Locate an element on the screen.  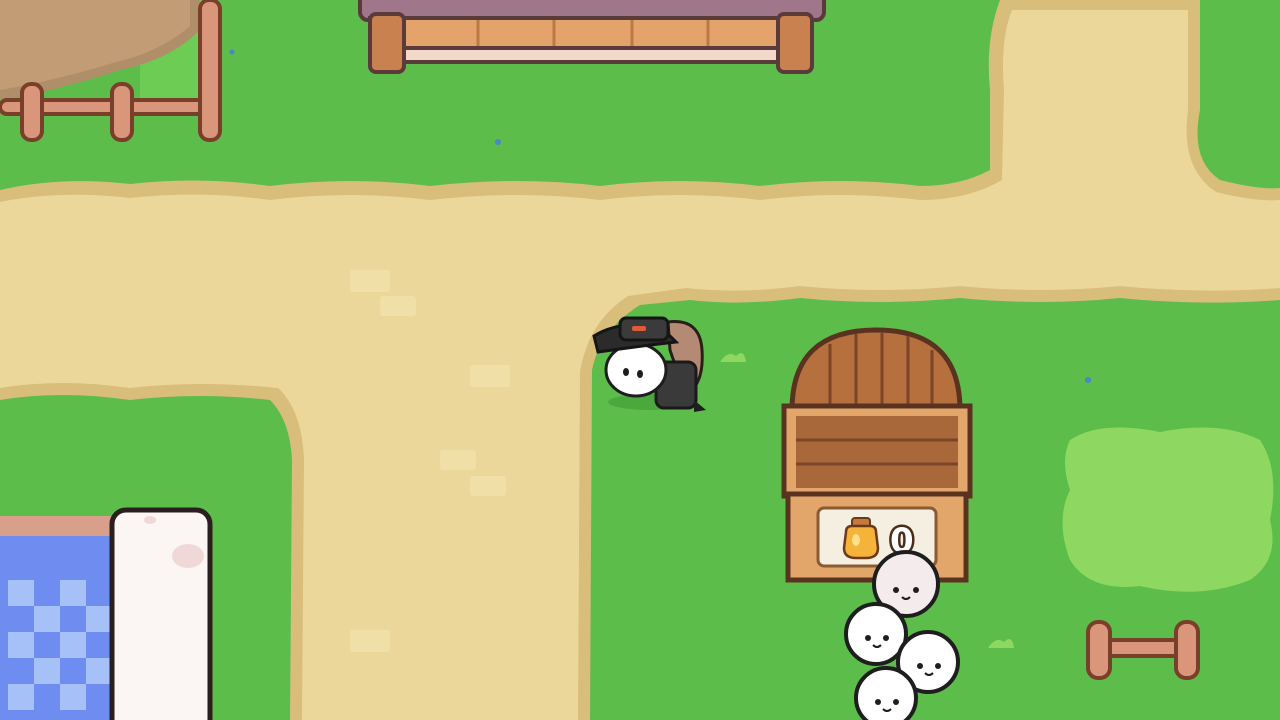
wooden-bench is located at coordinates (592, 37).